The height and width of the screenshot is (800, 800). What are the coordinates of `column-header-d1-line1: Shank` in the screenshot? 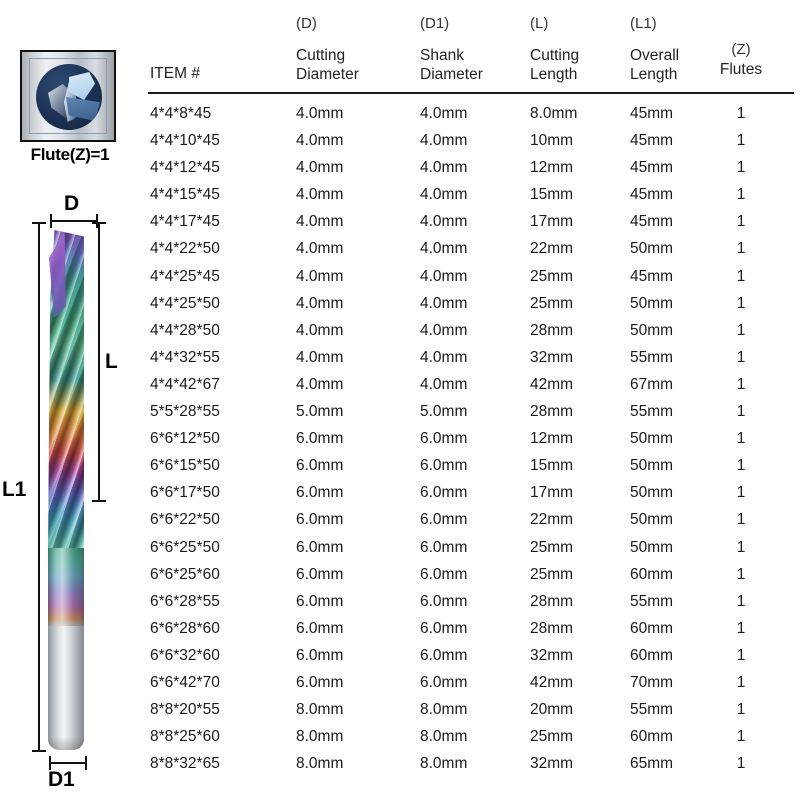 It's located at (442, 55).